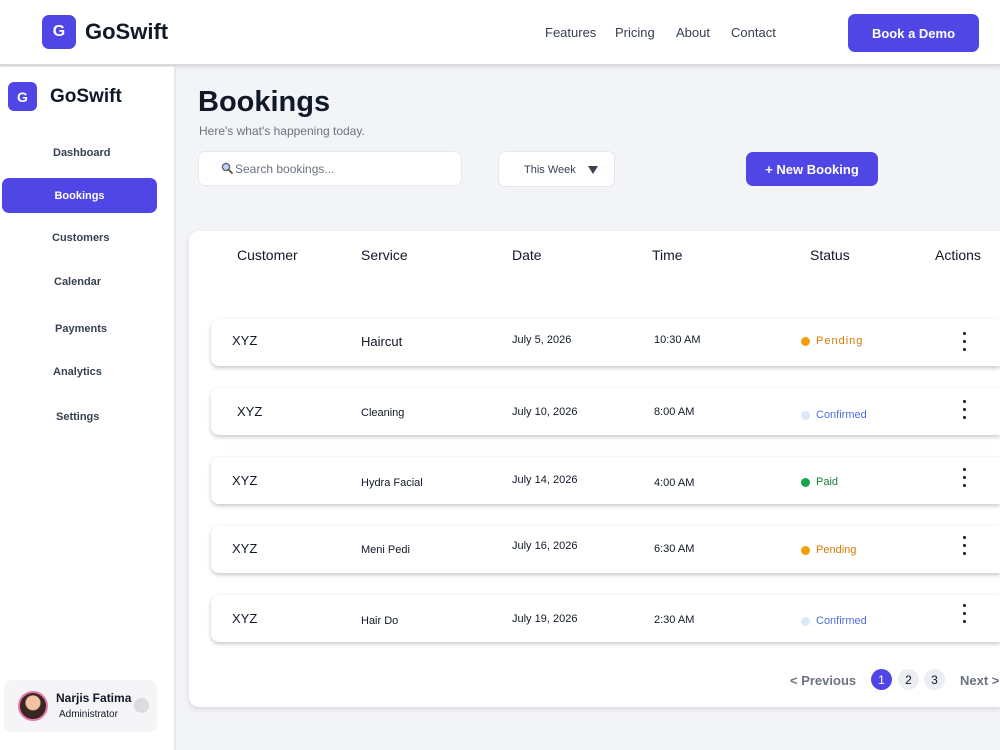 Image resolution: width=1000 pixels, height=750 pixels. I want to click on time-cell: 2:30 AM, so click(674, 620).